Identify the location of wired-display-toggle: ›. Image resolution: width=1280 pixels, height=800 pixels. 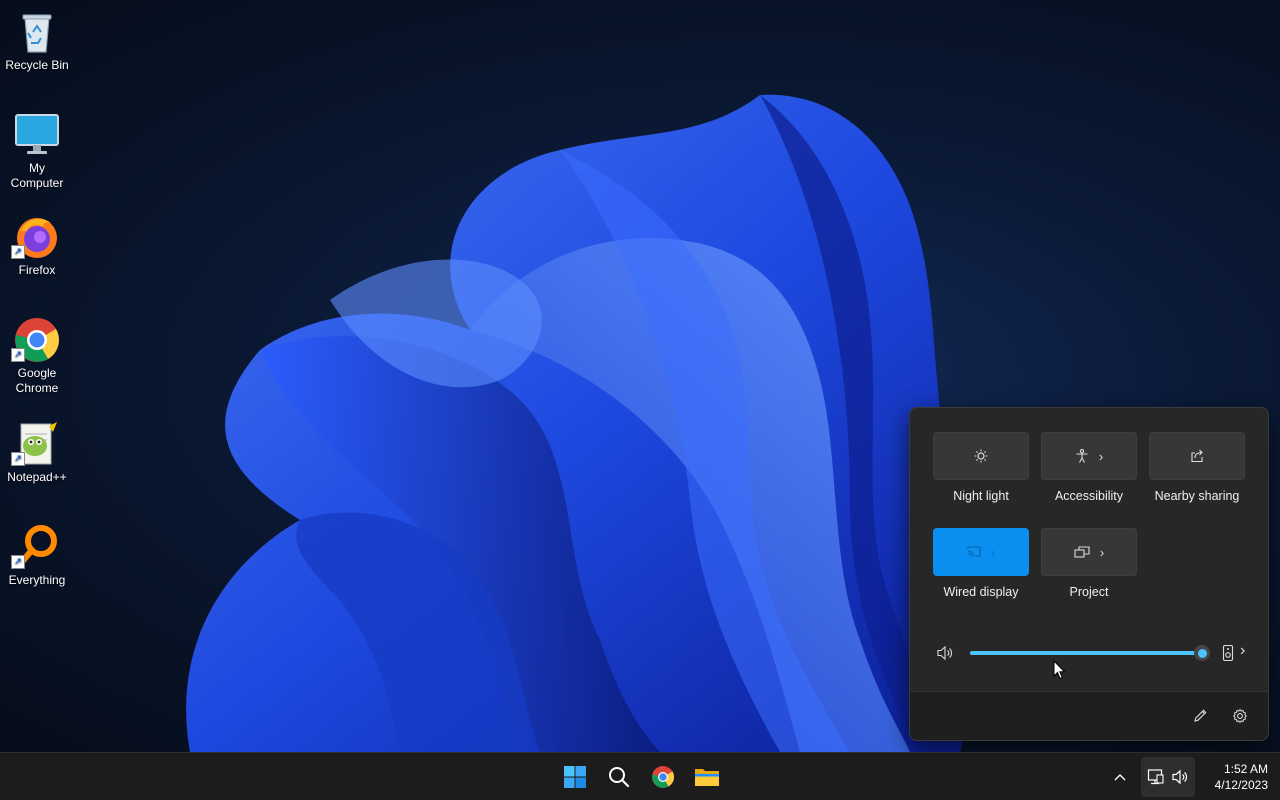
(981, 552).